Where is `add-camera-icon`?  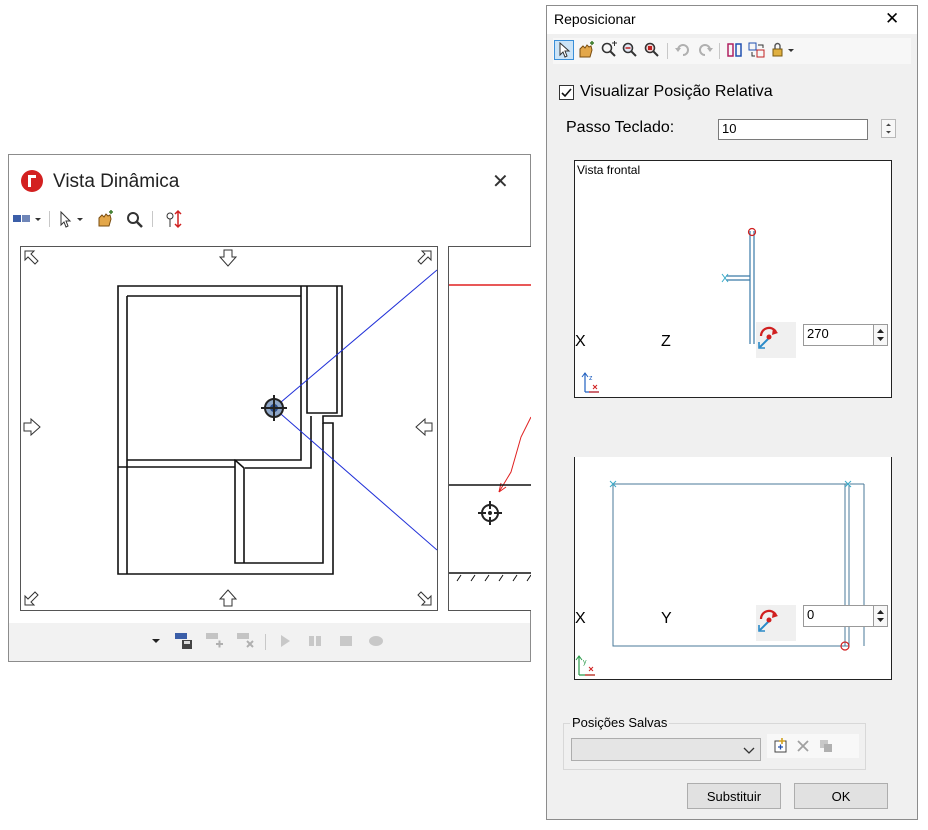 add-camera-icon is located at coordinates (214, 640).